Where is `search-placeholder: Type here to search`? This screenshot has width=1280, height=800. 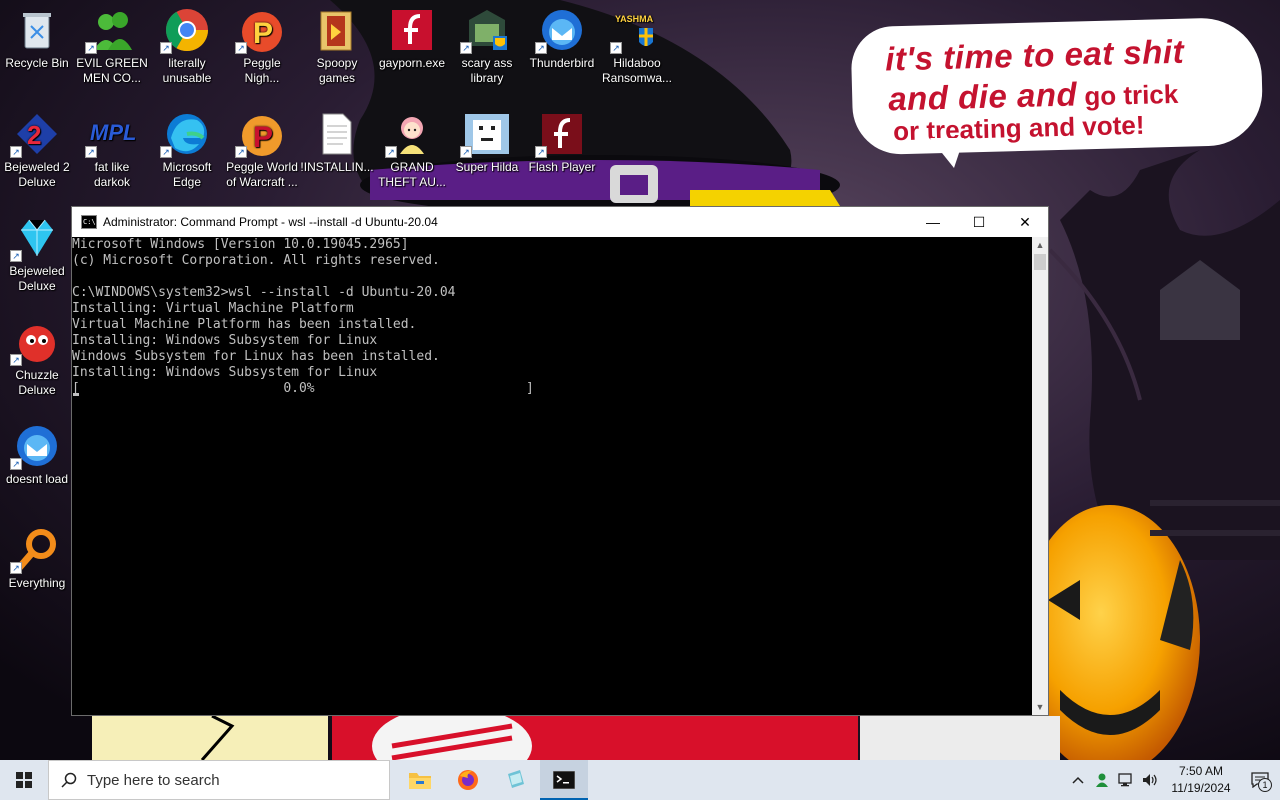 search-placeholder: Type here to search is located at coordinates (153, 780).